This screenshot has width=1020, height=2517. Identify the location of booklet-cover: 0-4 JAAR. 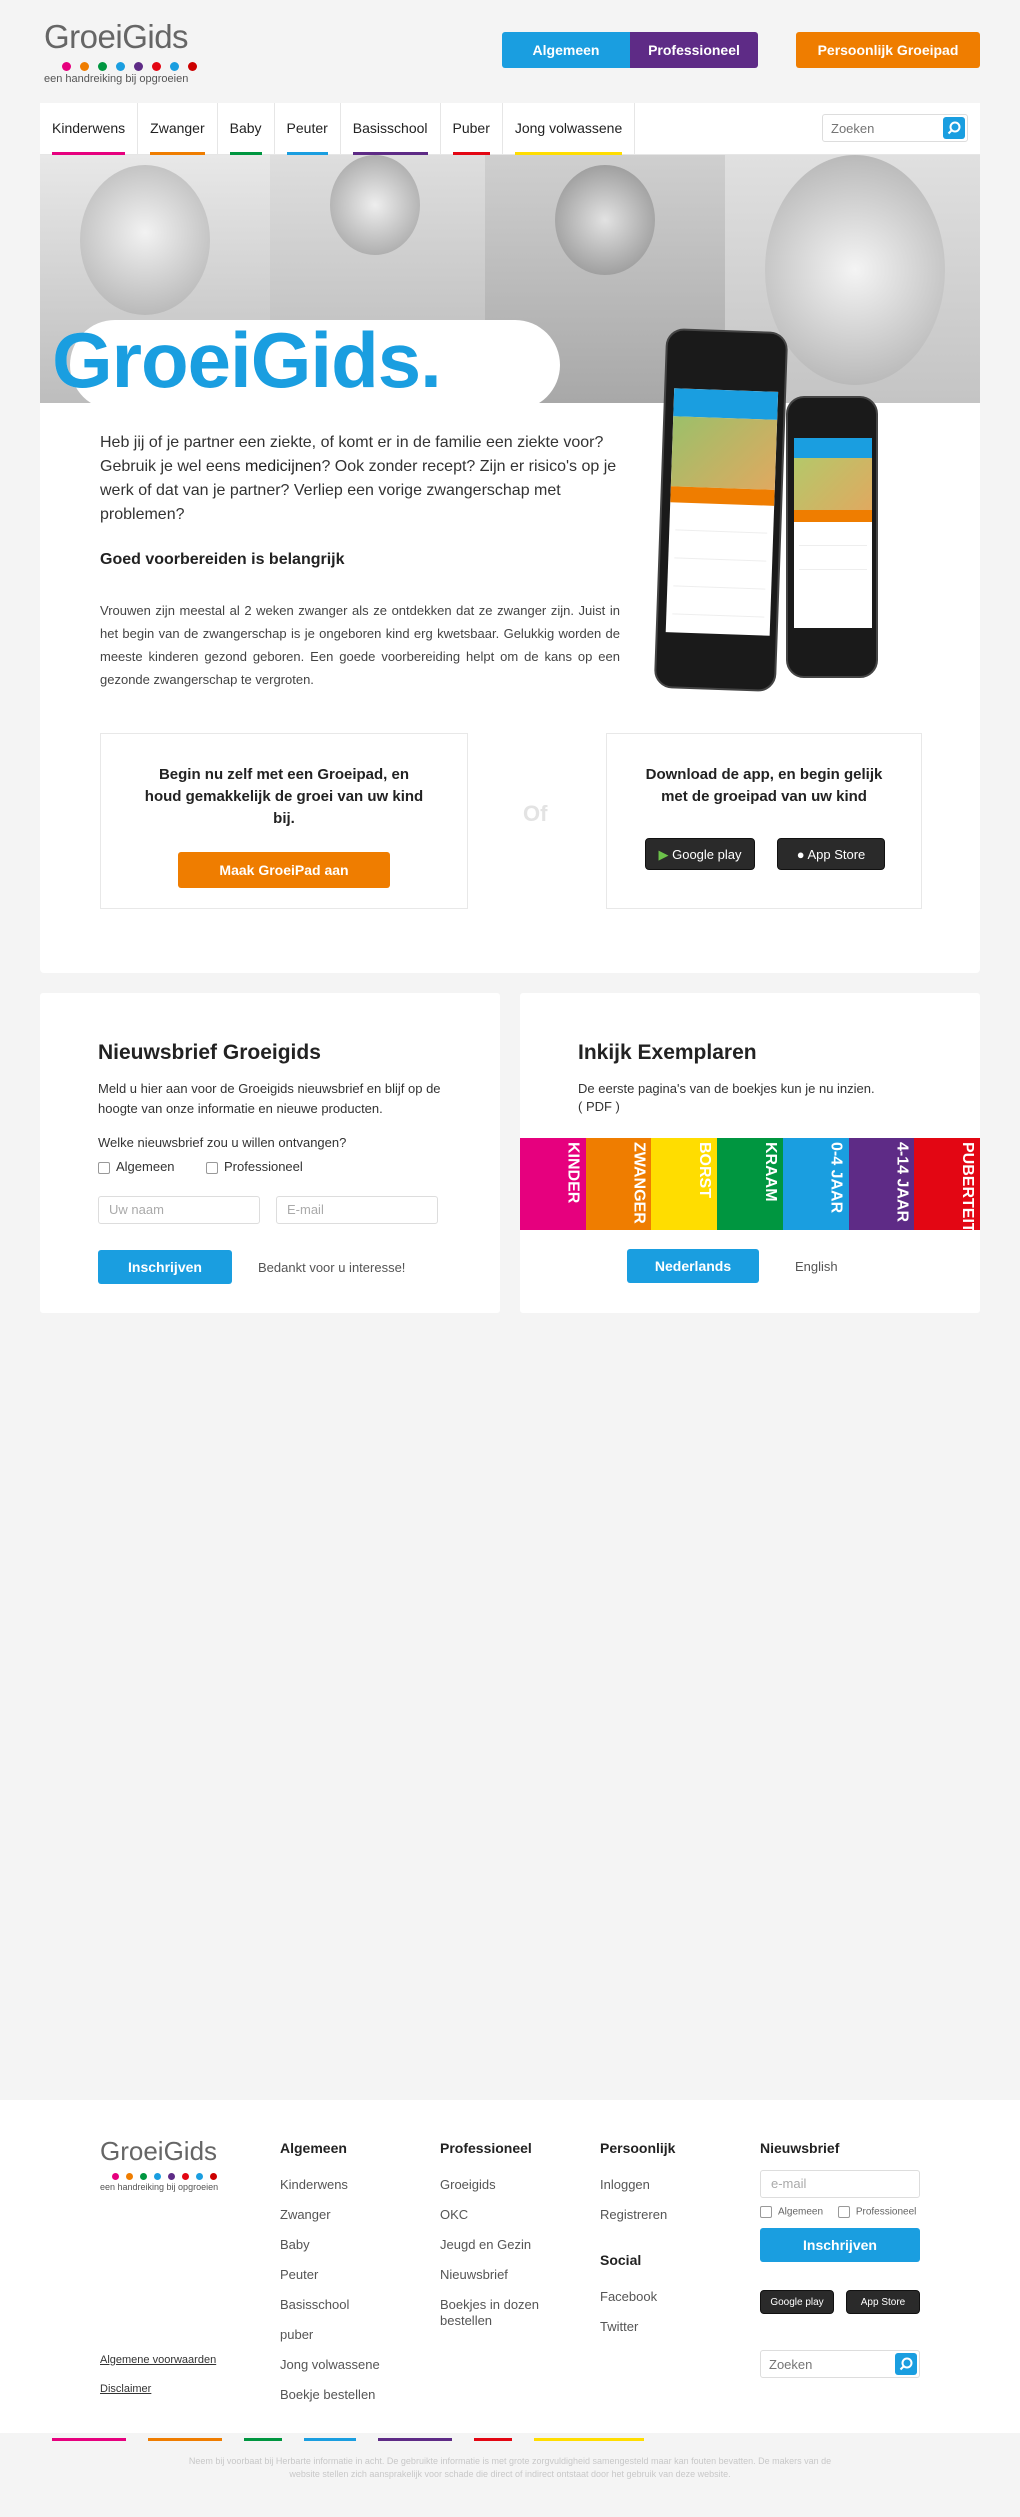
(815, 1184).